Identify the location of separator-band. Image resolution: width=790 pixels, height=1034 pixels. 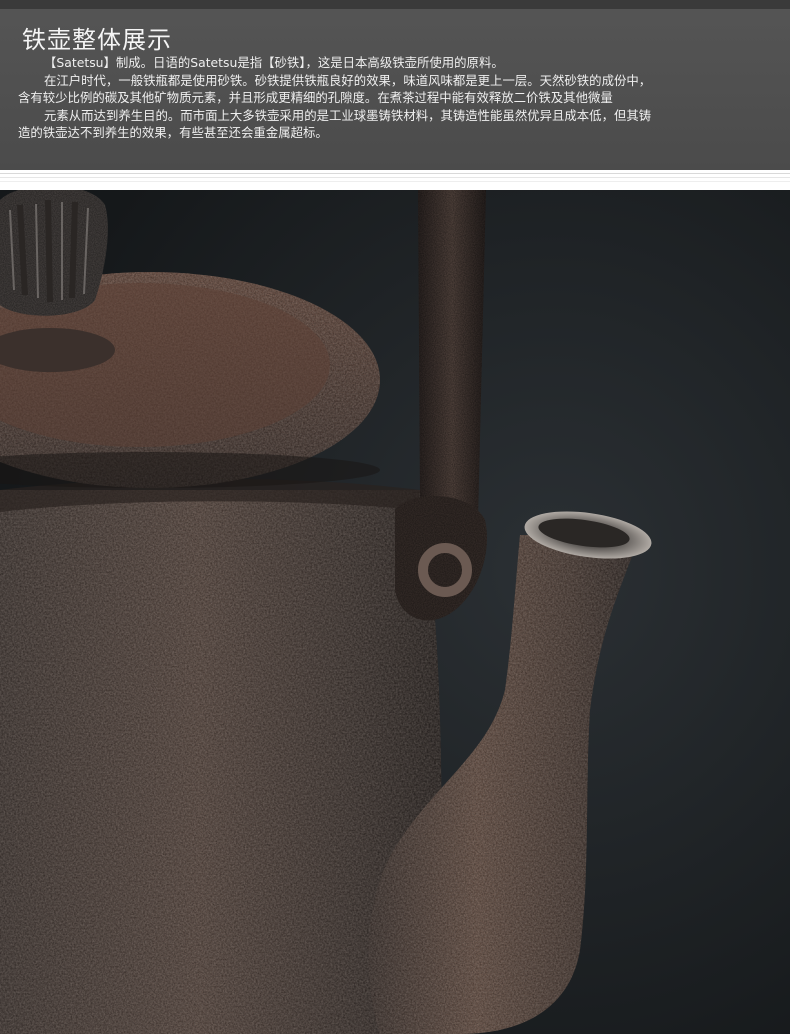
(395, 180).